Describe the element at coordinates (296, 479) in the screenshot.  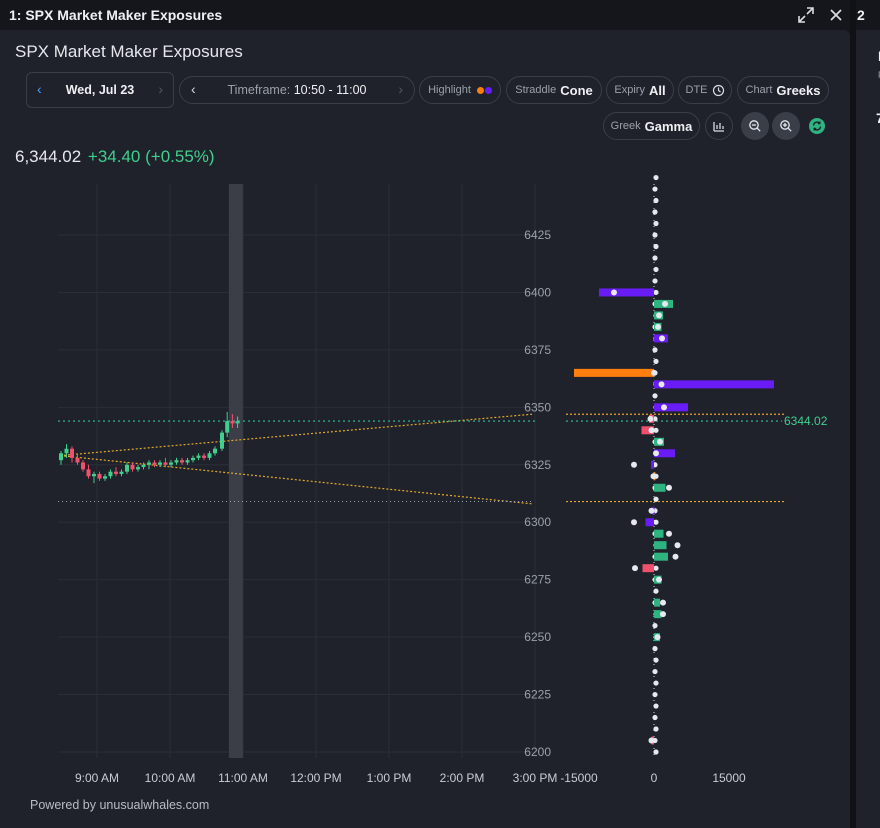
I see `straddle-cone-lower` at that location.